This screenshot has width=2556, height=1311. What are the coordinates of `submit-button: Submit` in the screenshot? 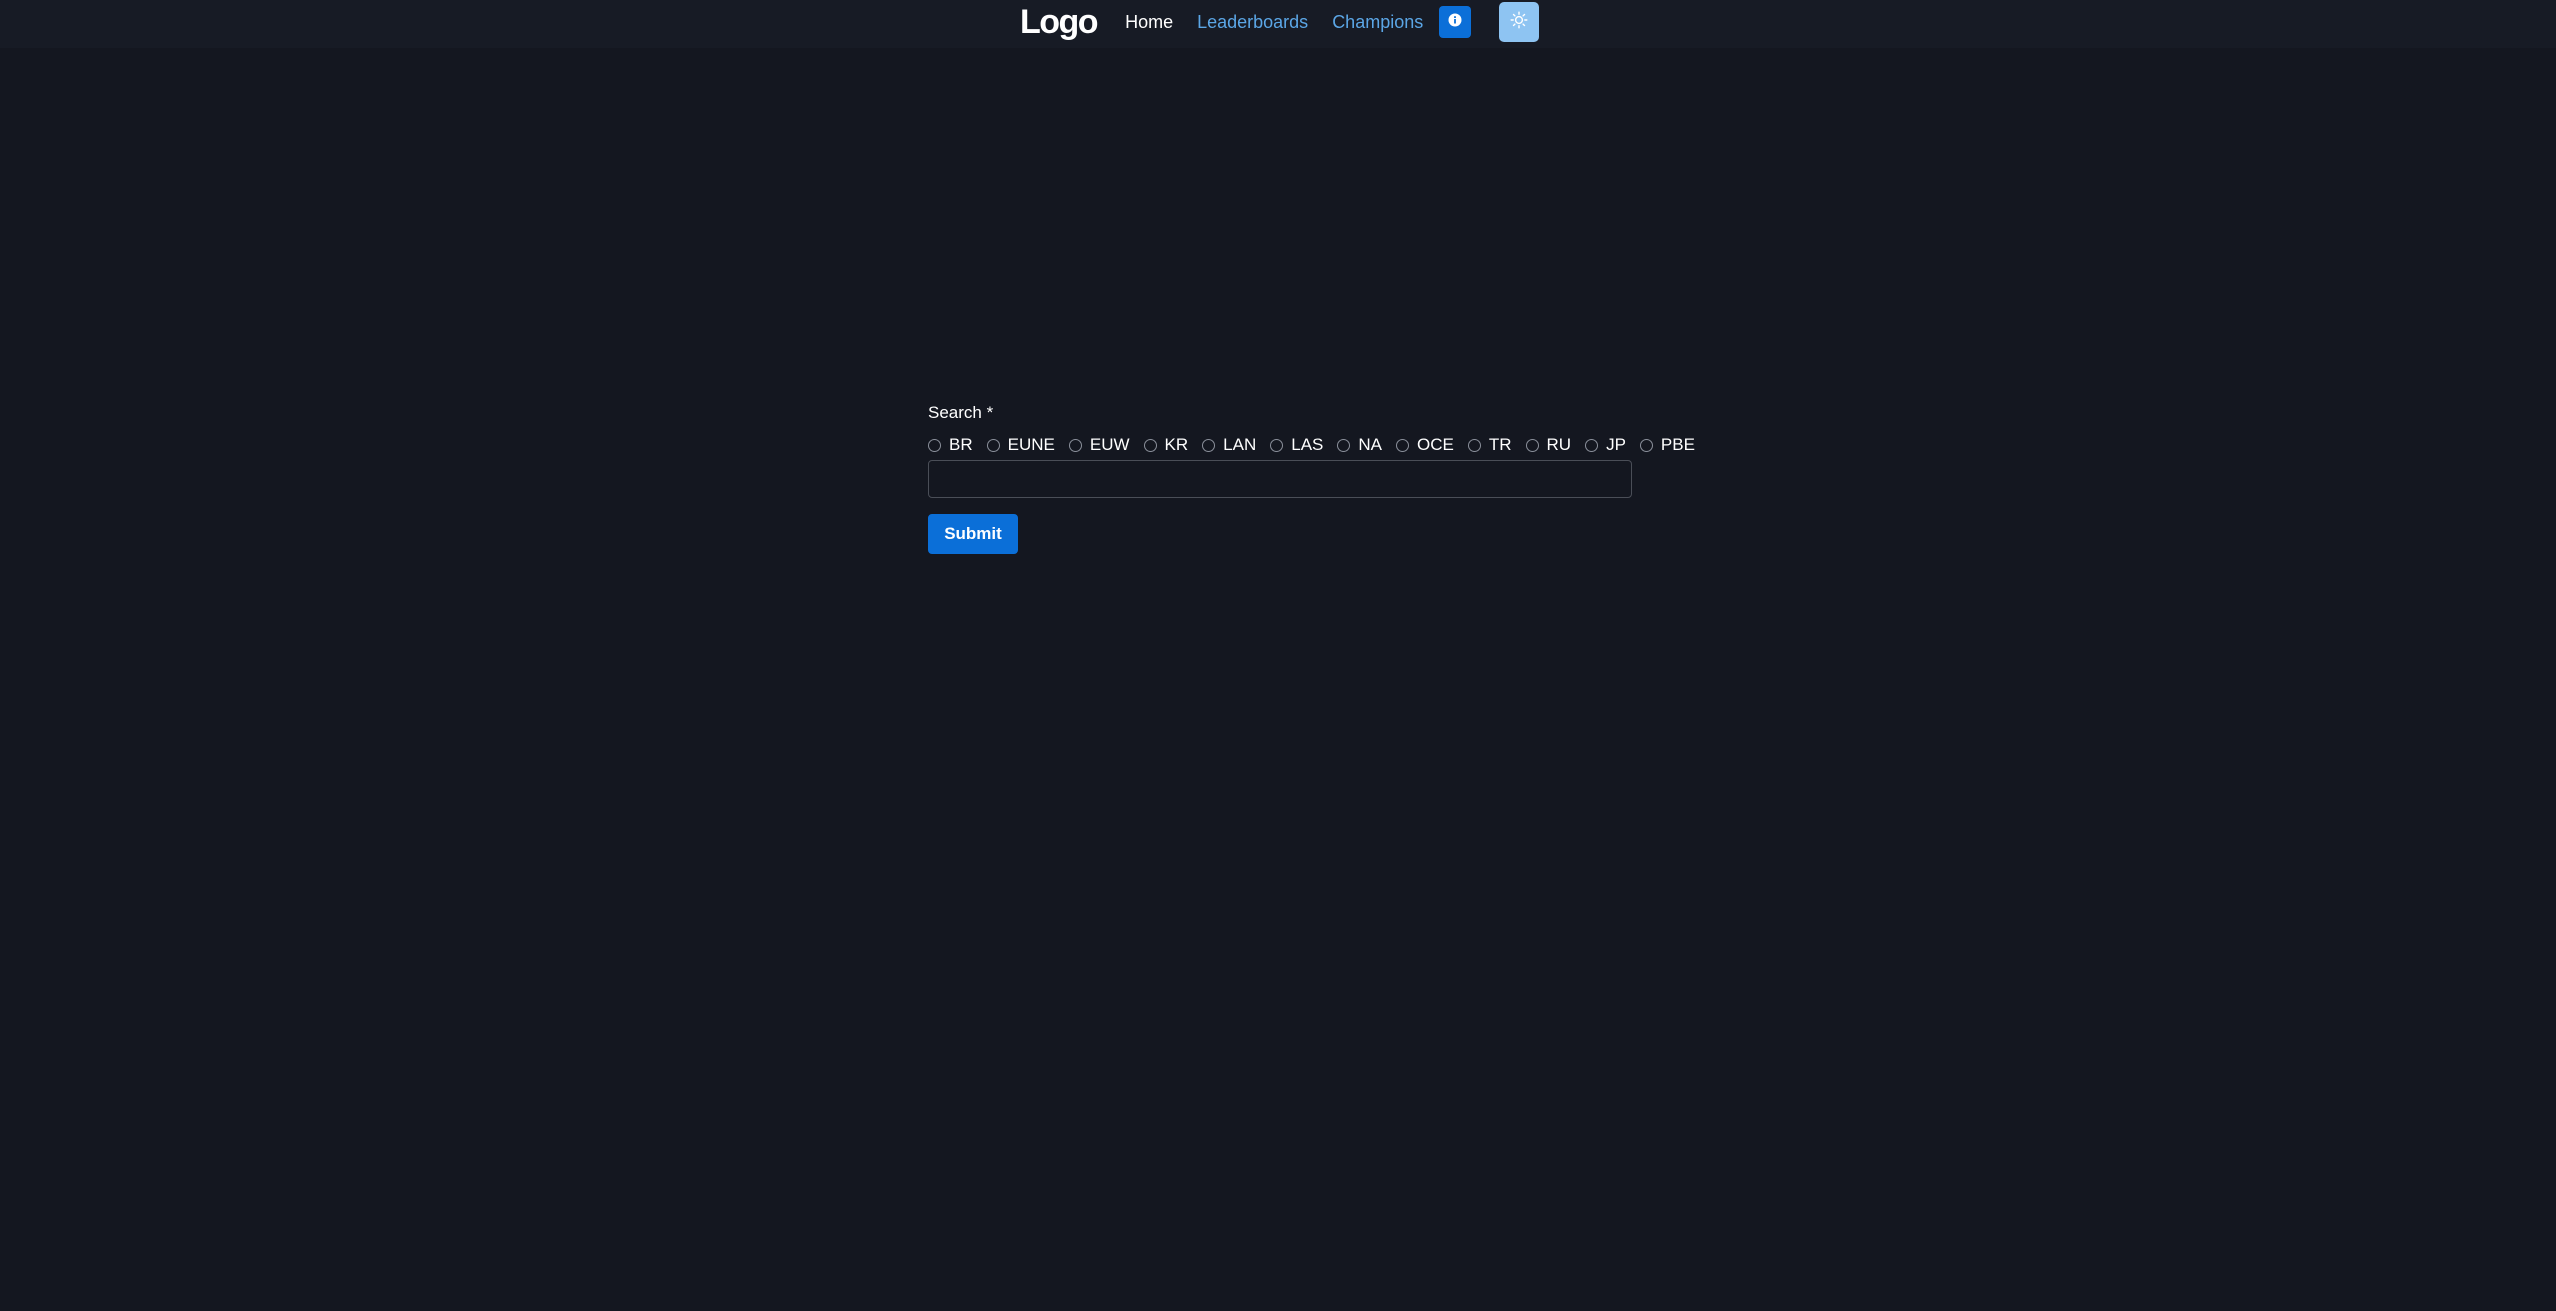 It's located at (973, 534).